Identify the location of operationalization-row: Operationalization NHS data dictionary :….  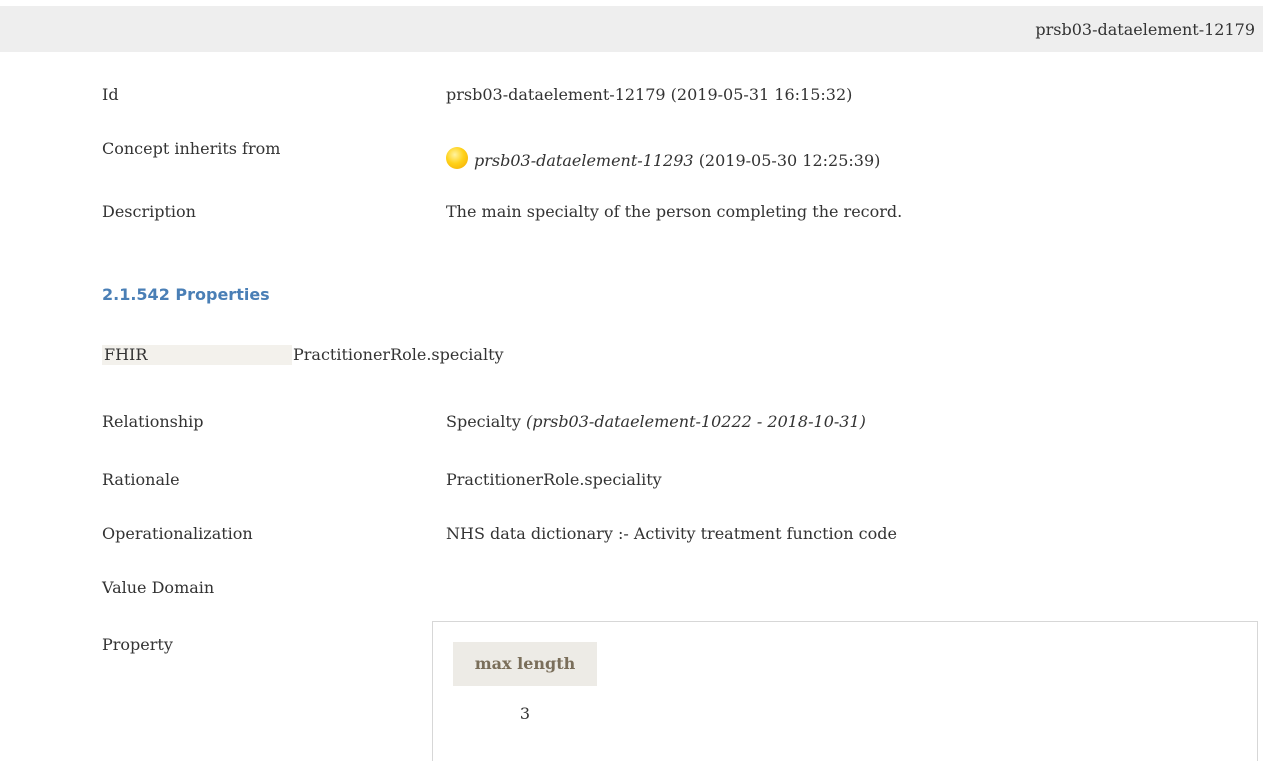
(631, 536).